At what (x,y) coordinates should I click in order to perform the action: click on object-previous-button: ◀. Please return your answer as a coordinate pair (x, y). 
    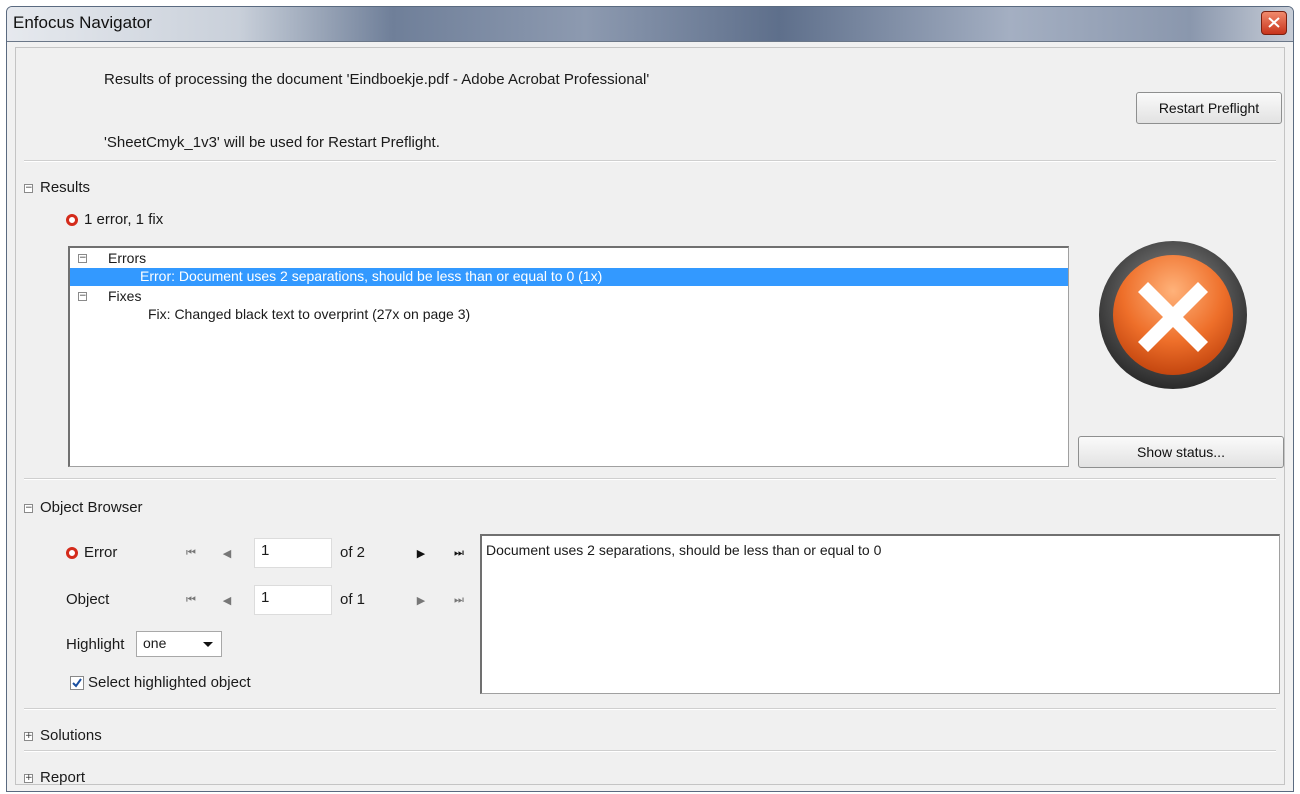
    Looking at the image, I should click on (227, 600).